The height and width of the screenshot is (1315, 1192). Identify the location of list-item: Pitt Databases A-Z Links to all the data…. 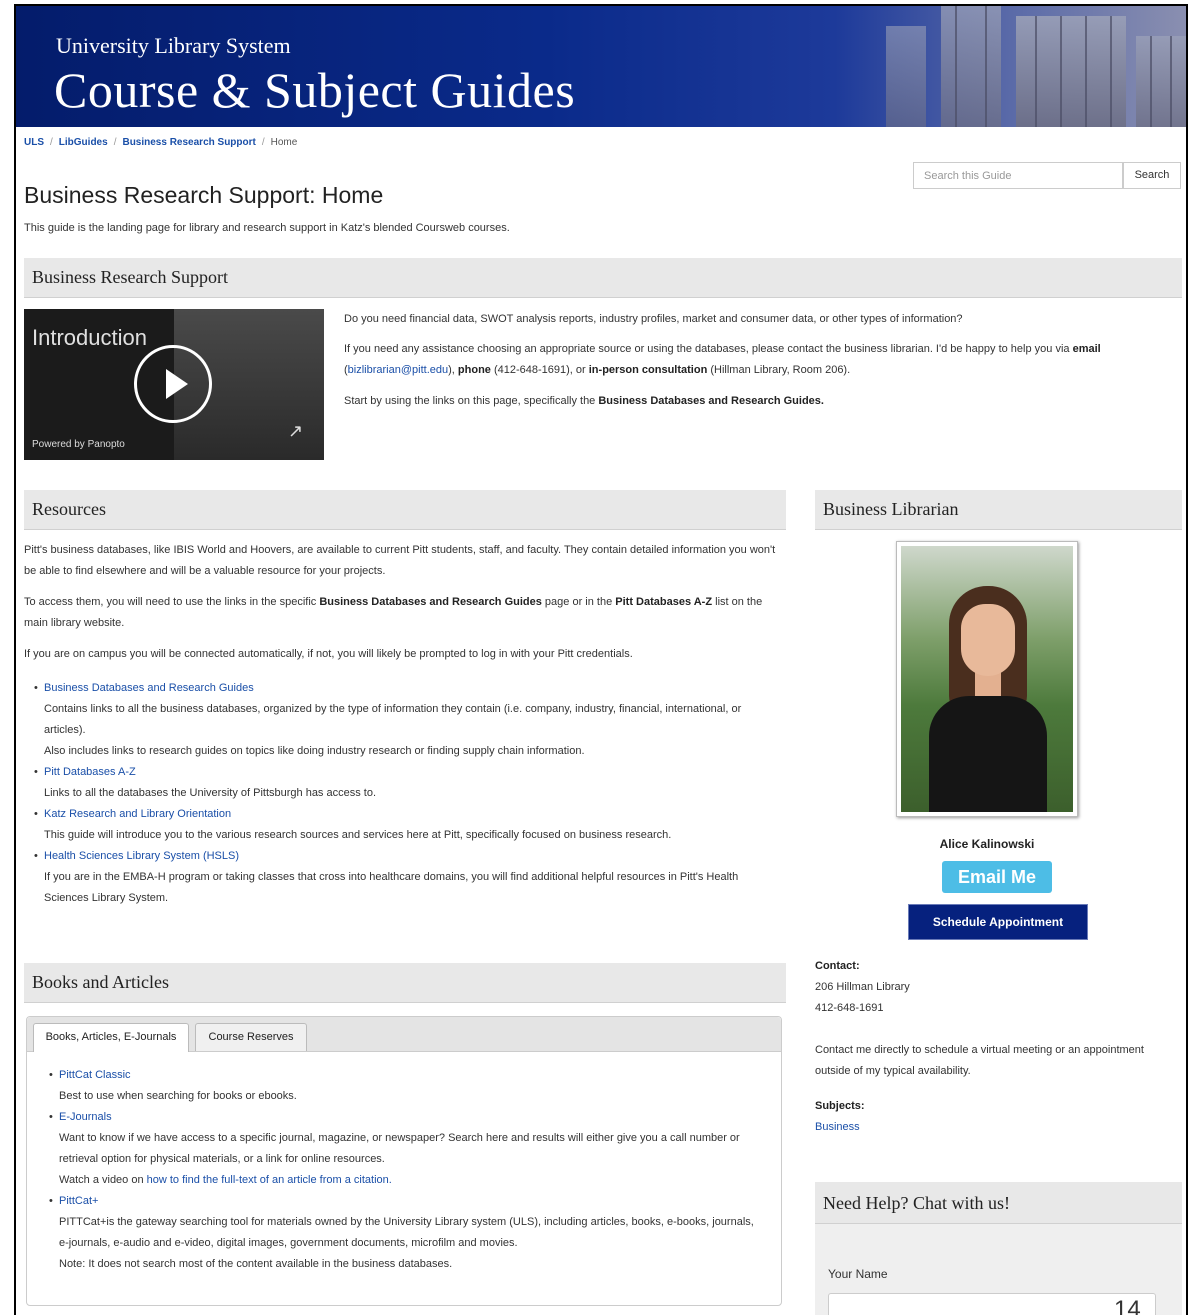
(404, 783).